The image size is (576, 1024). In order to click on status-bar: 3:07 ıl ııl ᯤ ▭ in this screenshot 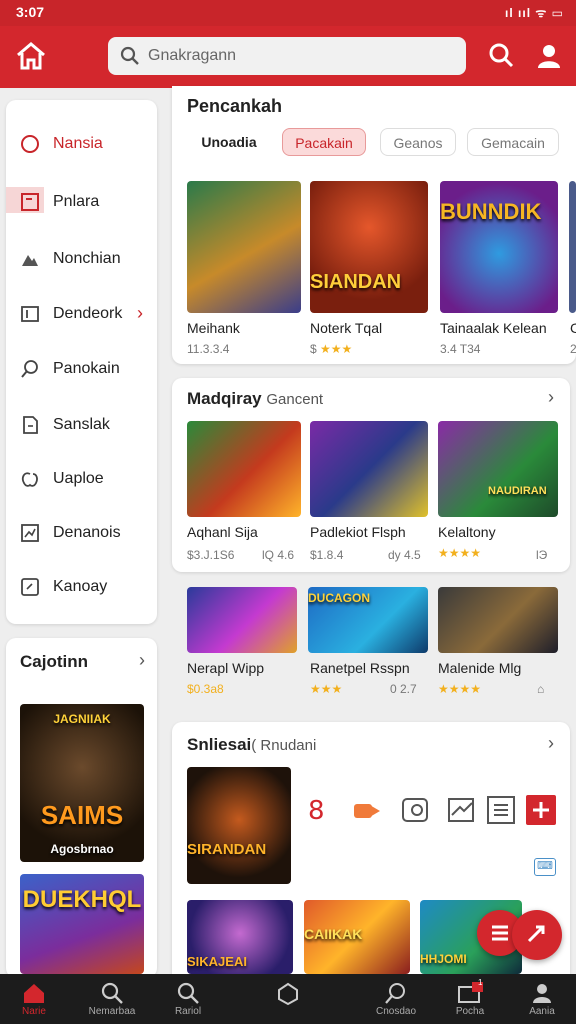, I will do `click(288, 13)`.